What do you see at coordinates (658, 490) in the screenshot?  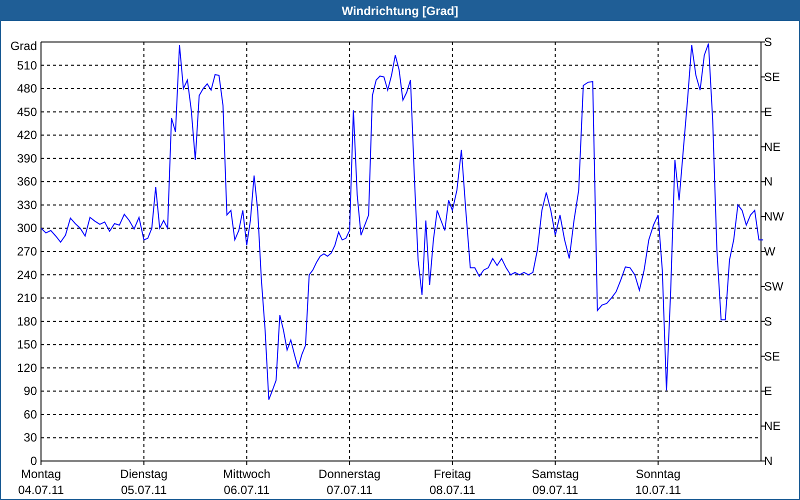 I see `date-label: 10.07.11` at bounding box center [658, 490].